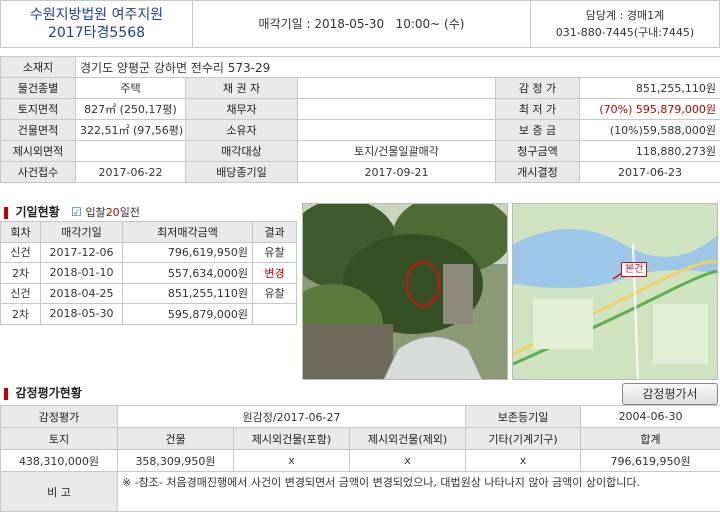 This screenshot has width=720, height=518. What do you see at coordinates (649, 172) in the screenshot?
I see `start-decision-value: 2017-06-23` at bounding box center [649, 172].